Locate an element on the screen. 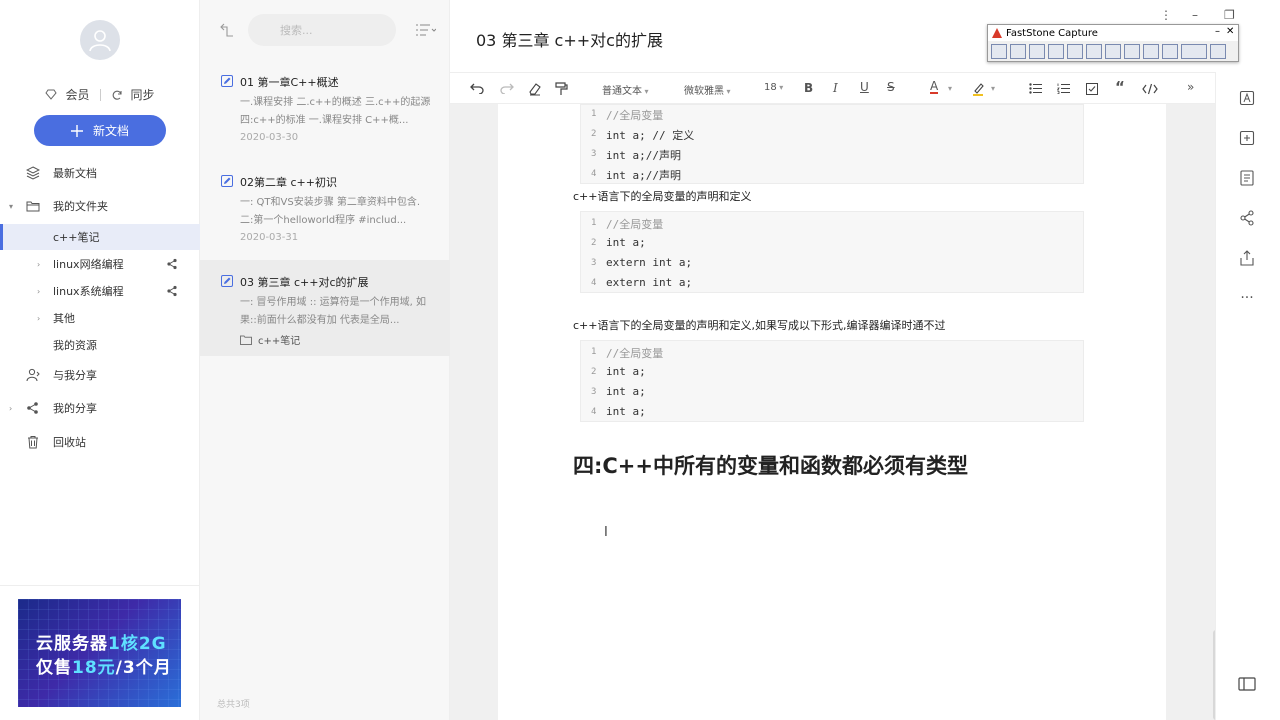  code-block: 1 //全局变量 2 int a; 3 int a; 4 int a; is located at coordinates (832, 381).